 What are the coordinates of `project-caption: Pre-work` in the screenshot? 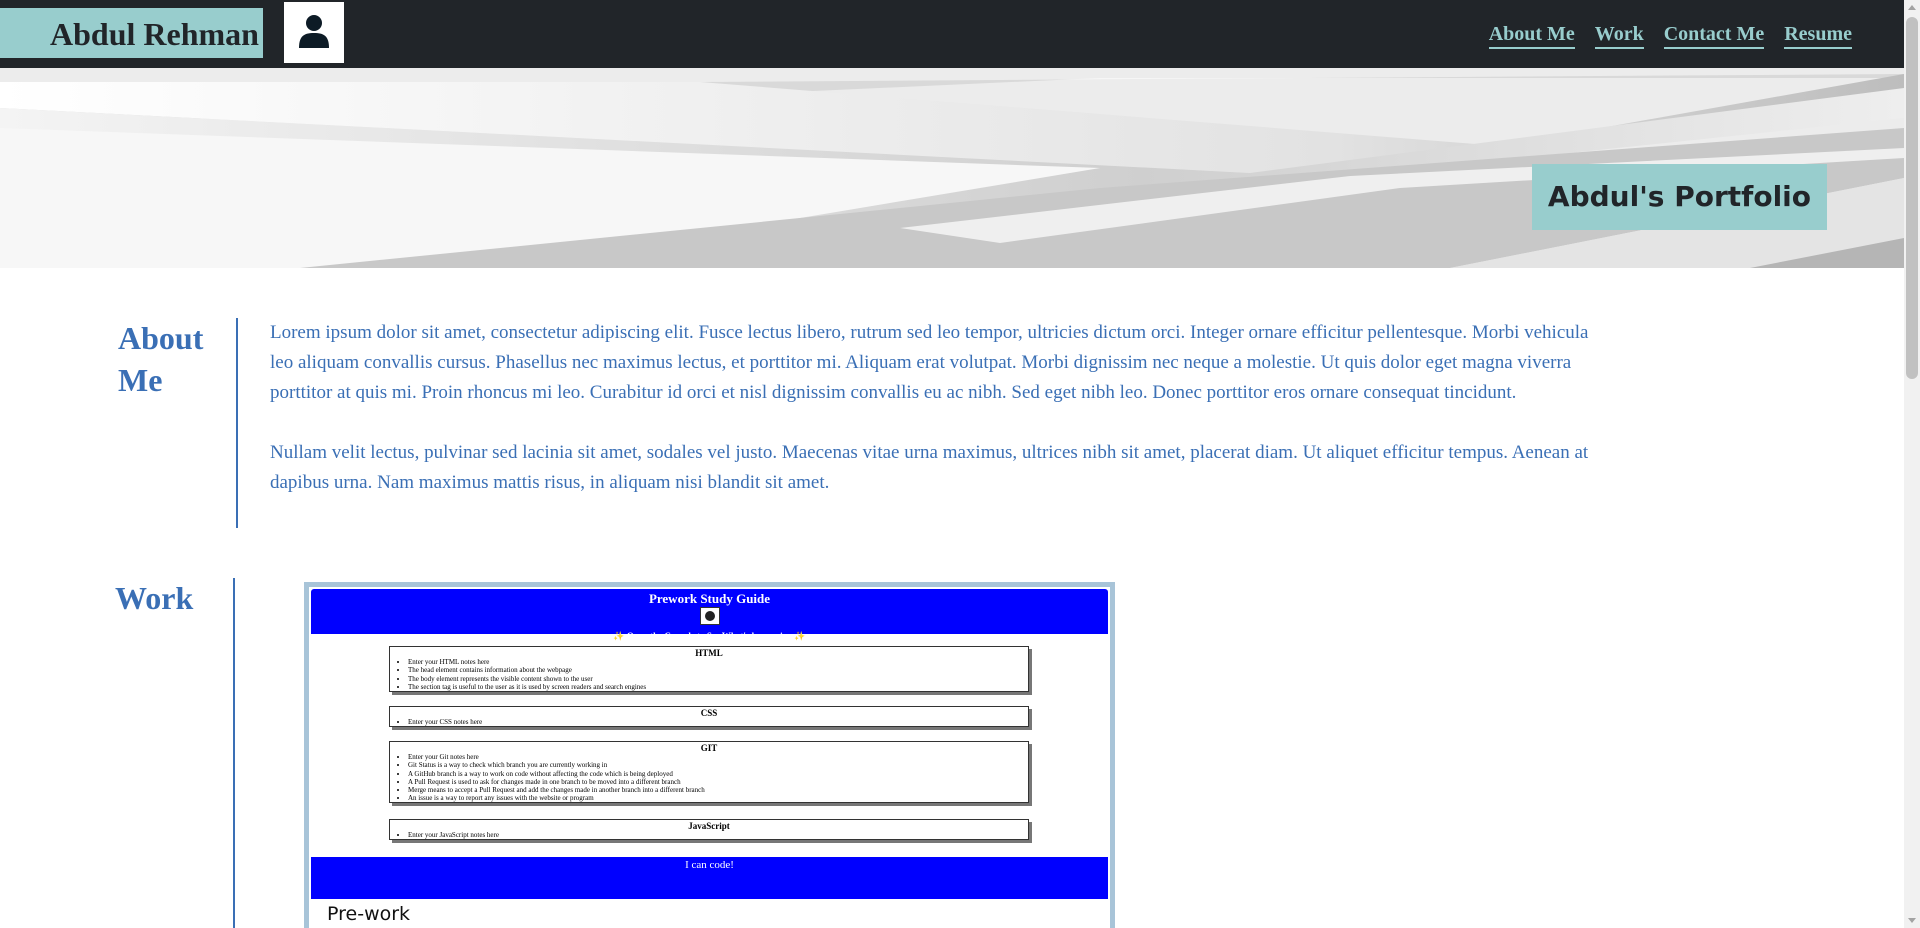 It's located at (368, 914).